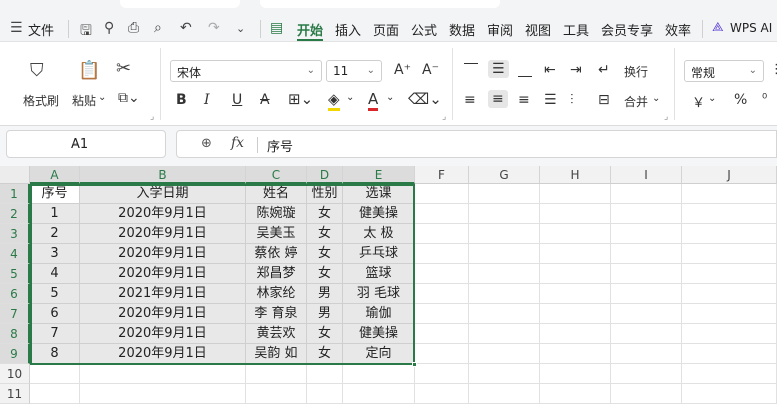  Describe the element at coordinates (86, 144) in the screenshot. I see `name-box: A1 ⌄` at that location.